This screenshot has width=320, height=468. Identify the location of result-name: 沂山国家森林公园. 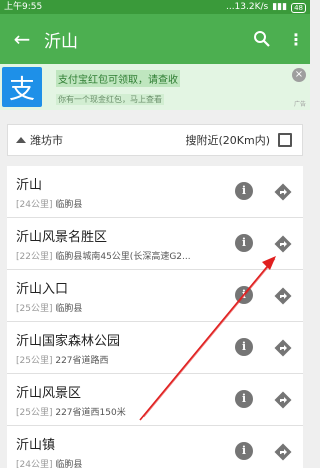
(68, 341).